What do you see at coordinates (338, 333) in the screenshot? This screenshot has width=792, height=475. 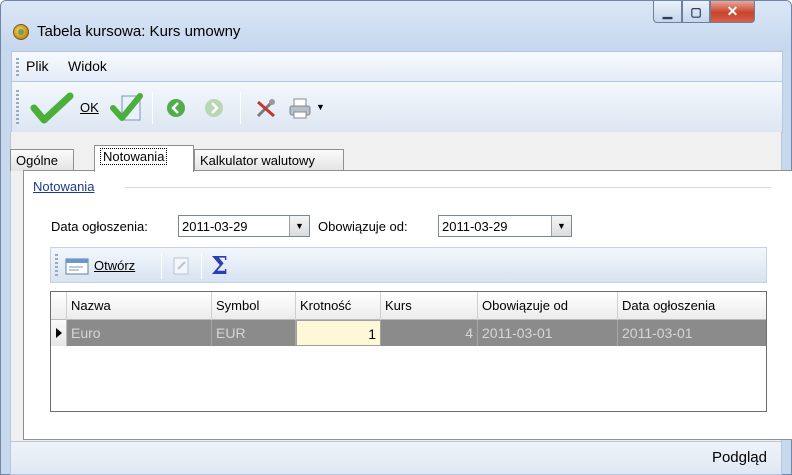 I see `cell-krotnosc-editor: 1` at bounding box center [338, 333].